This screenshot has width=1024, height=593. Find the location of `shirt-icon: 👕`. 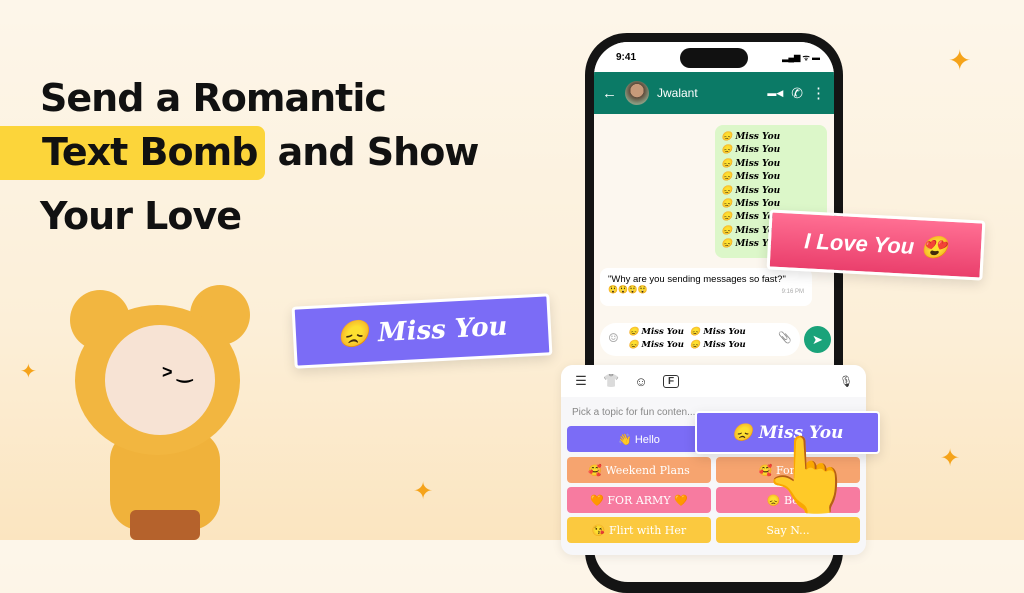

shirt-icon: 👕 is located at coordinates (611, 381).